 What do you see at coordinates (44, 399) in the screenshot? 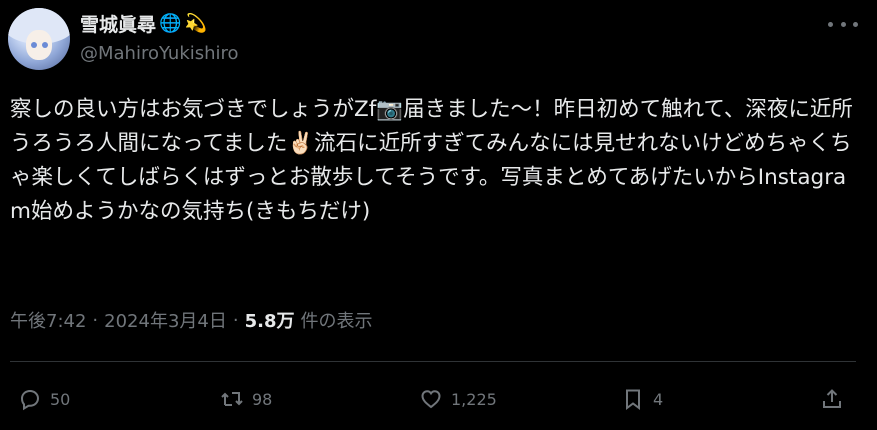
I see `reply-button: 50` at bounding box center [44, 399].